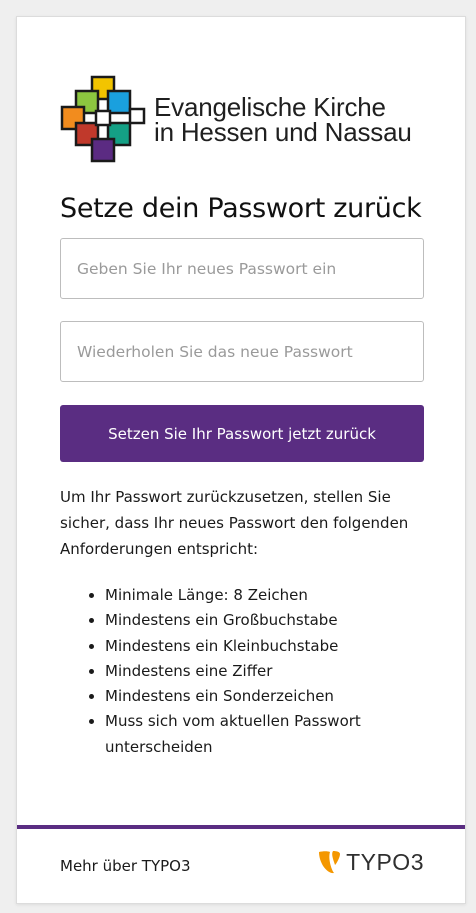  Describe the element at coordinates (265, 620) in the screenshot. I see `list-item: Mindestens ein Großbuchstabe` at that location.